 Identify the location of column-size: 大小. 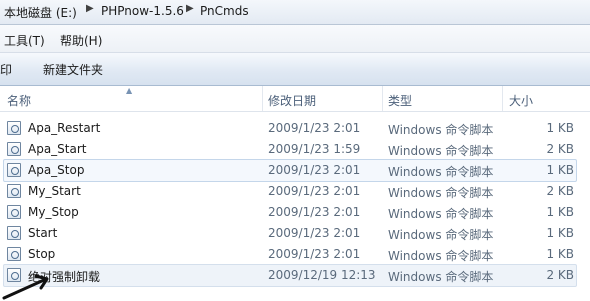
(521, 100).